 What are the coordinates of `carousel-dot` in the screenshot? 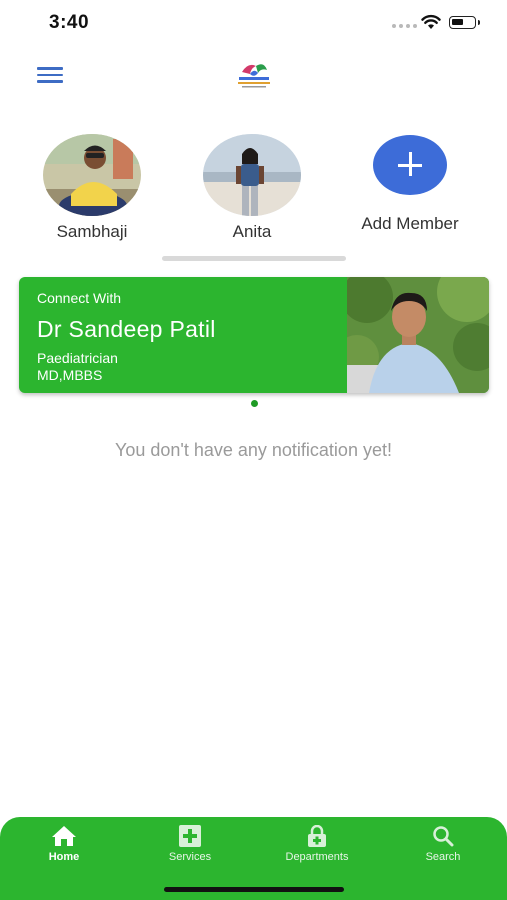 It's located at (254, 403).